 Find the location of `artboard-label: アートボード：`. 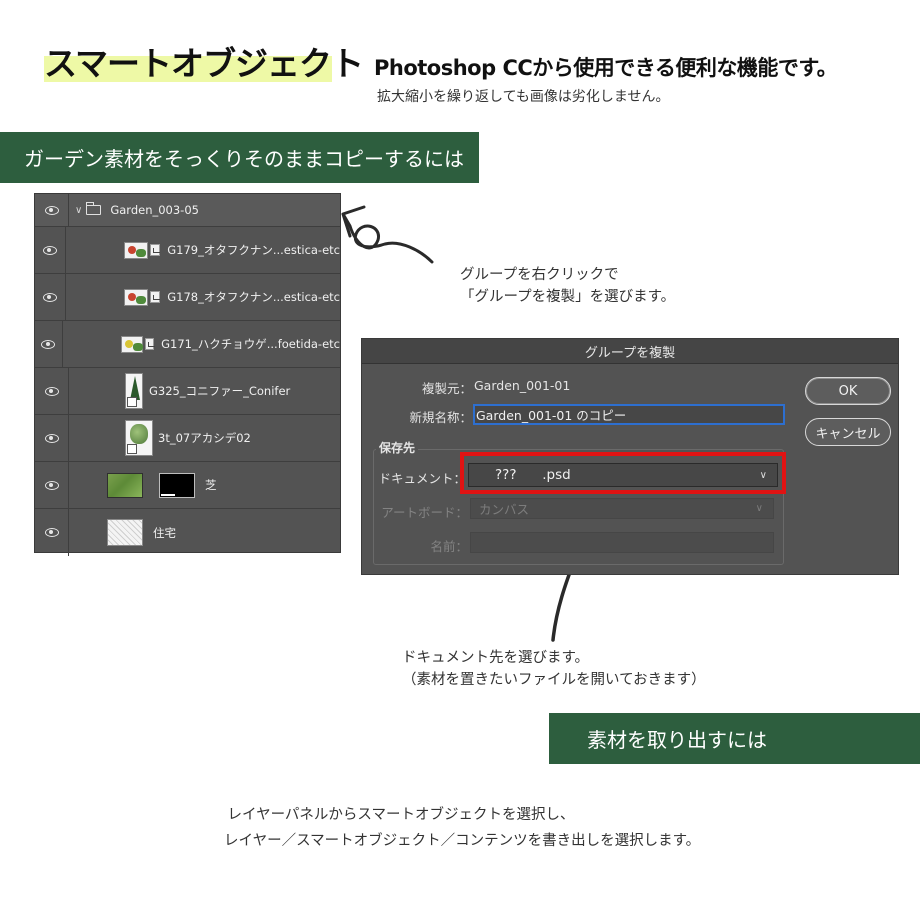

artboard-label: アートボード： is located at coordinates (424, 512).